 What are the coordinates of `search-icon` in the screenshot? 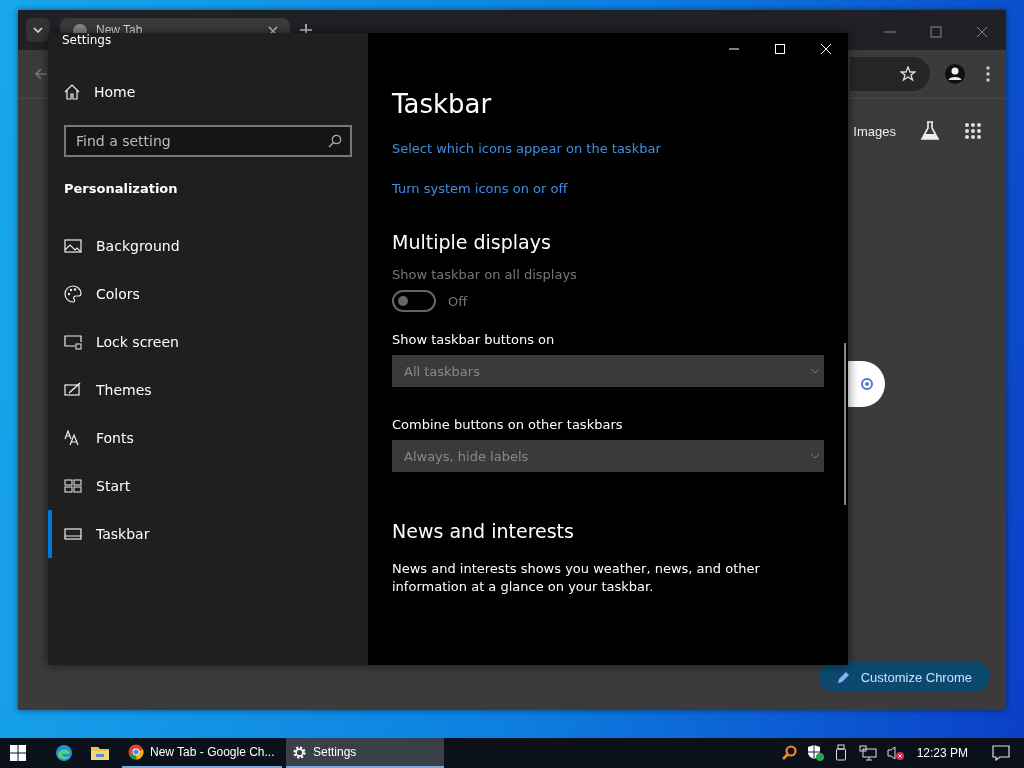 It's located at (335, 141).